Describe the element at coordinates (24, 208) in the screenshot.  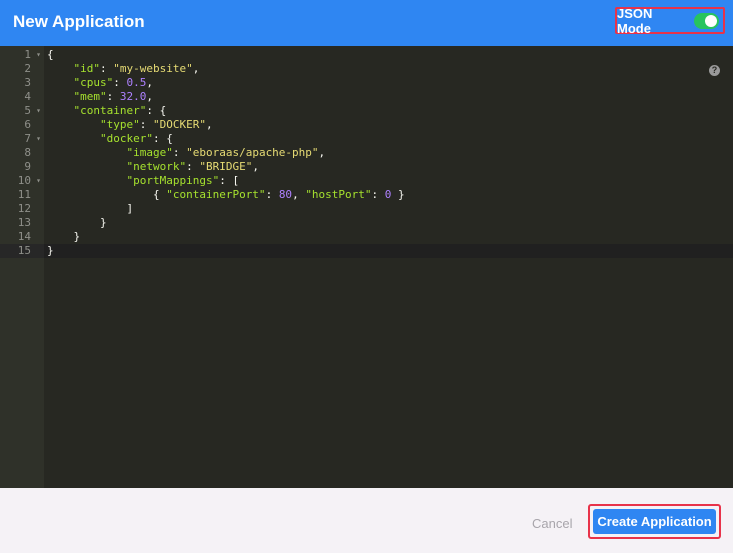
I see `line-number-text: 12` at that location.